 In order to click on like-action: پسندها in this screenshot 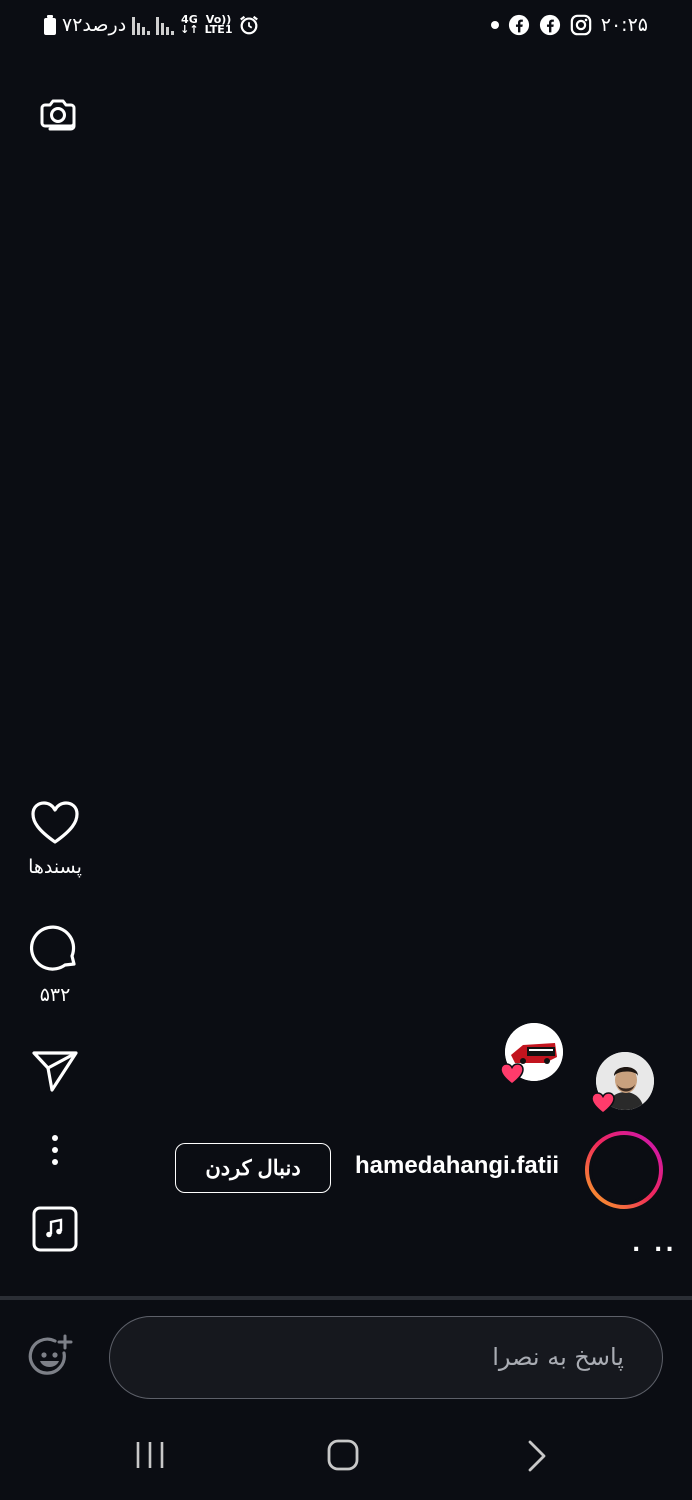, I will do `click(55, 839)`.